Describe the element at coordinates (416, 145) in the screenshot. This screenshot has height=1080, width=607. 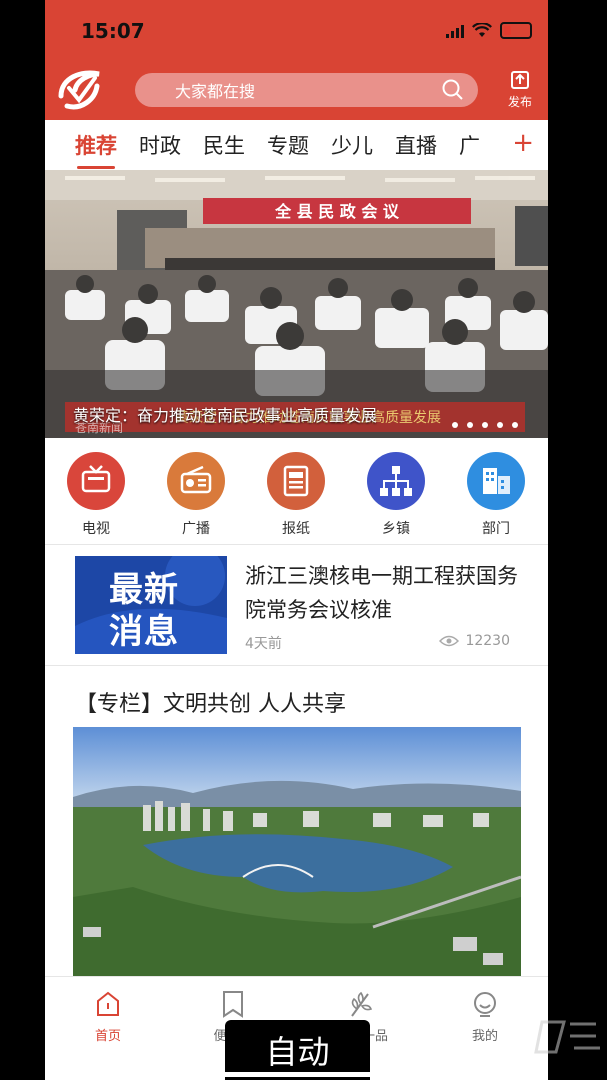
I see `tab-live: 直播` at that location.